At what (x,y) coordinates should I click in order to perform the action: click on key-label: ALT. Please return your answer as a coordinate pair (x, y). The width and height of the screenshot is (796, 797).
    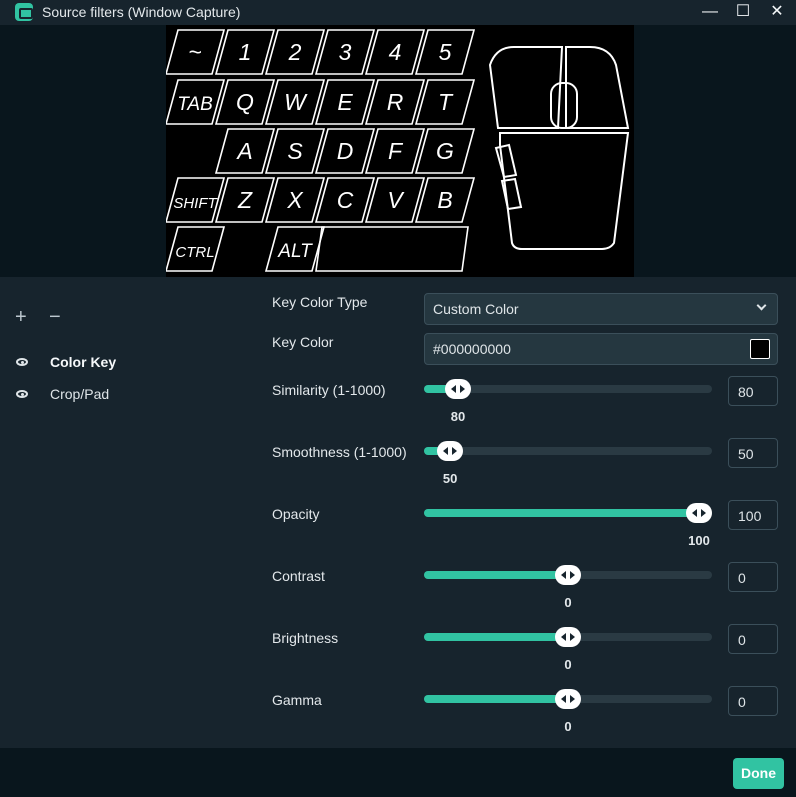
    Looking at the image, I should click on (295, 251).